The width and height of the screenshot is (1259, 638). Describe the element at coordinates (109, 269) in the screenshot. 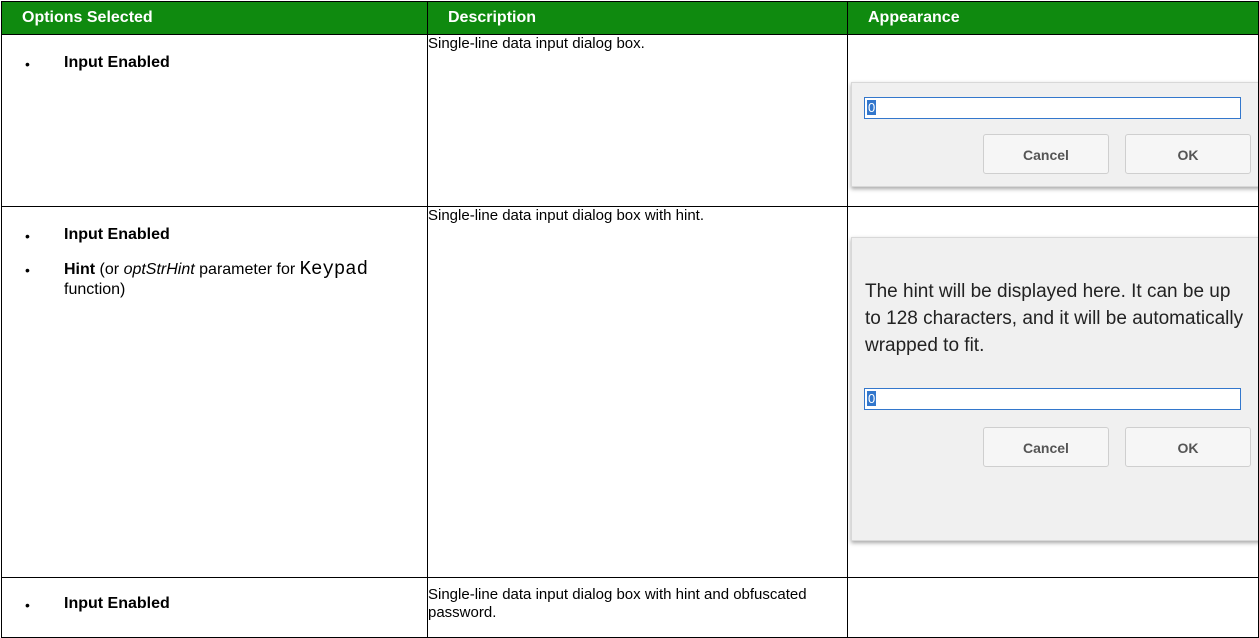

I see `option-text: (or` at that location.